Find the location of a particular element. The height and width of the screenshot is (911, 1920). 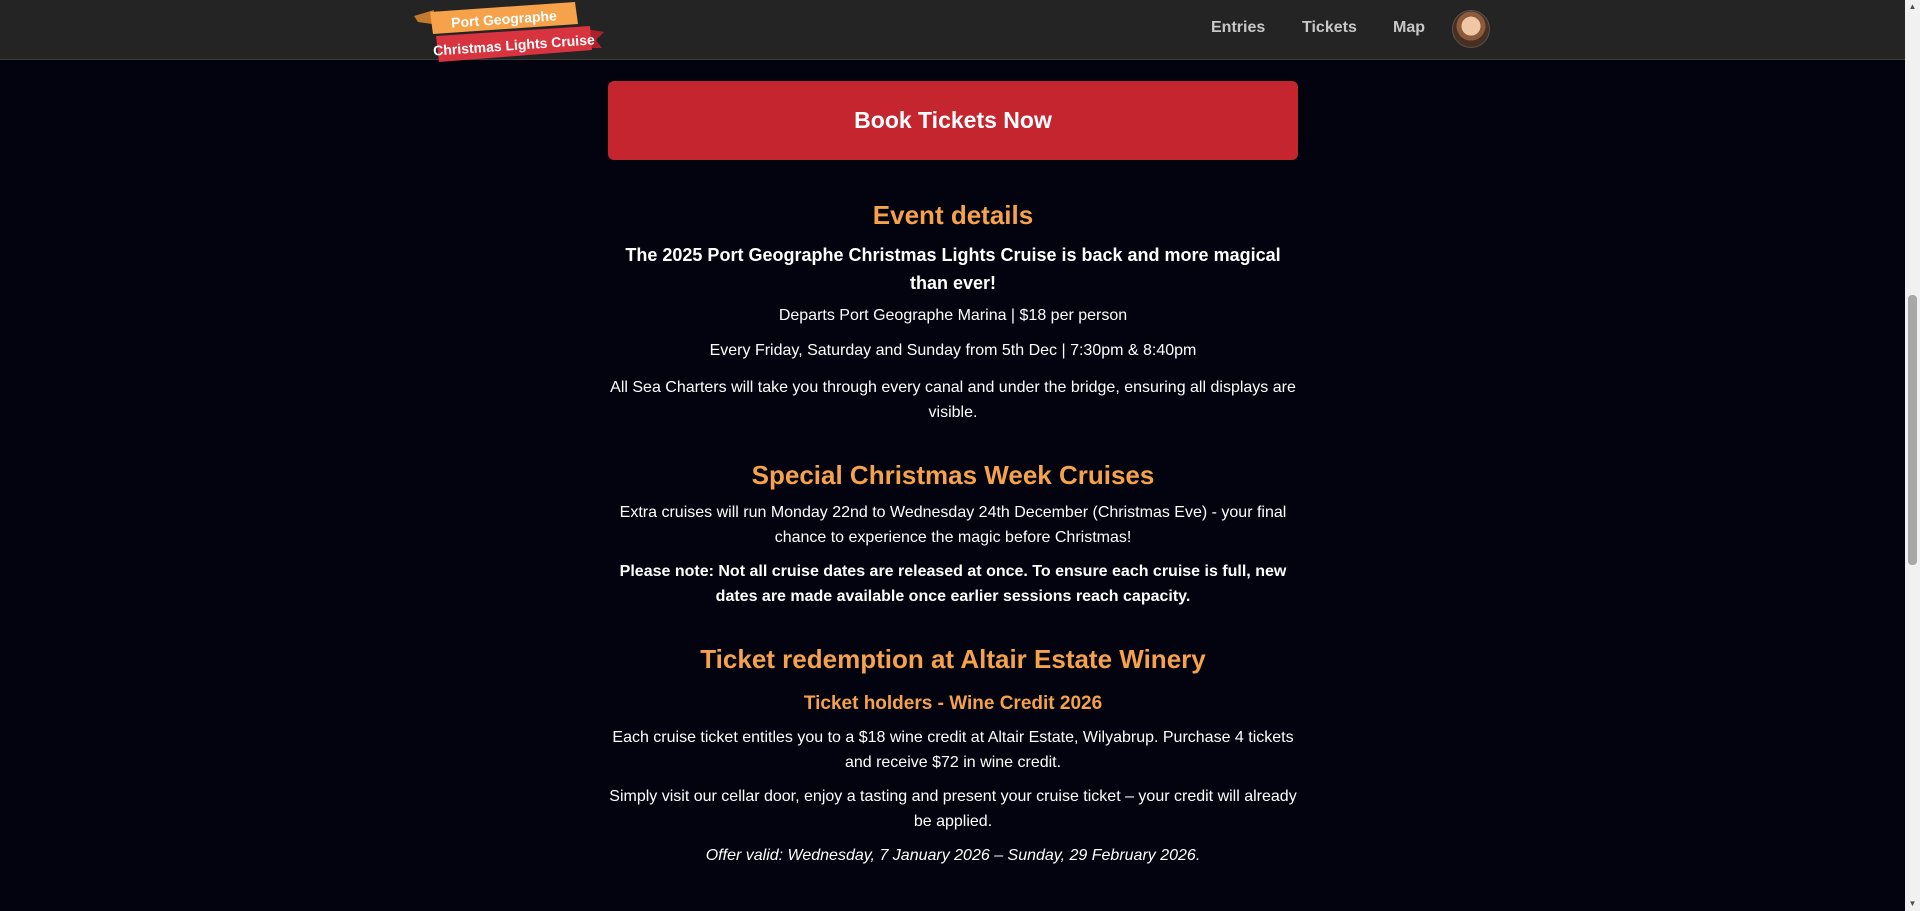

nav-tickets: Tickets is located at coordinates (1329, 28).